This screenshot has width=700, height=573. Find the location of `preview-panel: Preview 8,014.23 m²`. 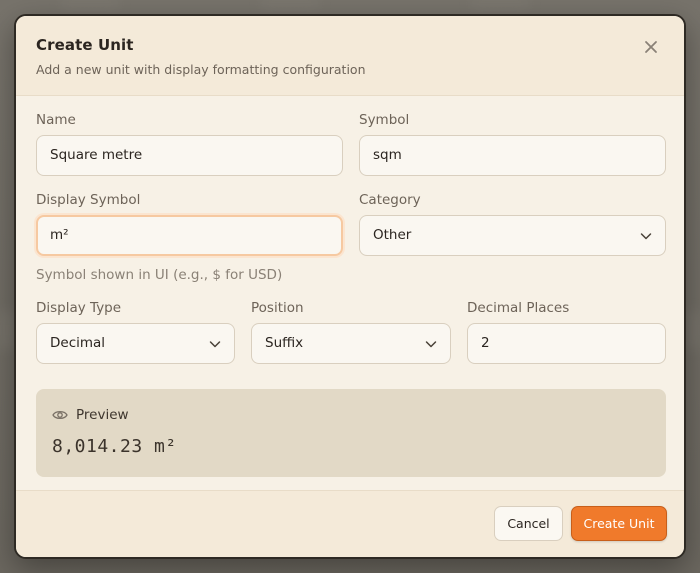

preview-panel: Preview 8,014.23 m² is located at coordinates (351, 433).